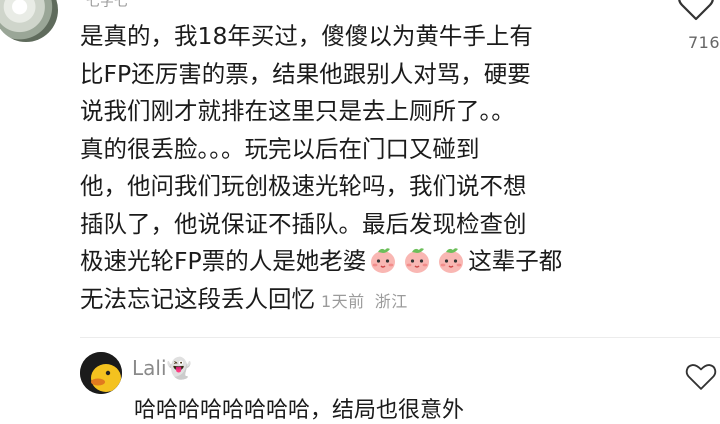 The width and height of the screenshot is (720, 424). Describe the element at coordinates (367, 262) in the screenshot. I see `comment-line-with-emoji: 极速光轮FP票的人是她老婆 这辈子都` at that location.